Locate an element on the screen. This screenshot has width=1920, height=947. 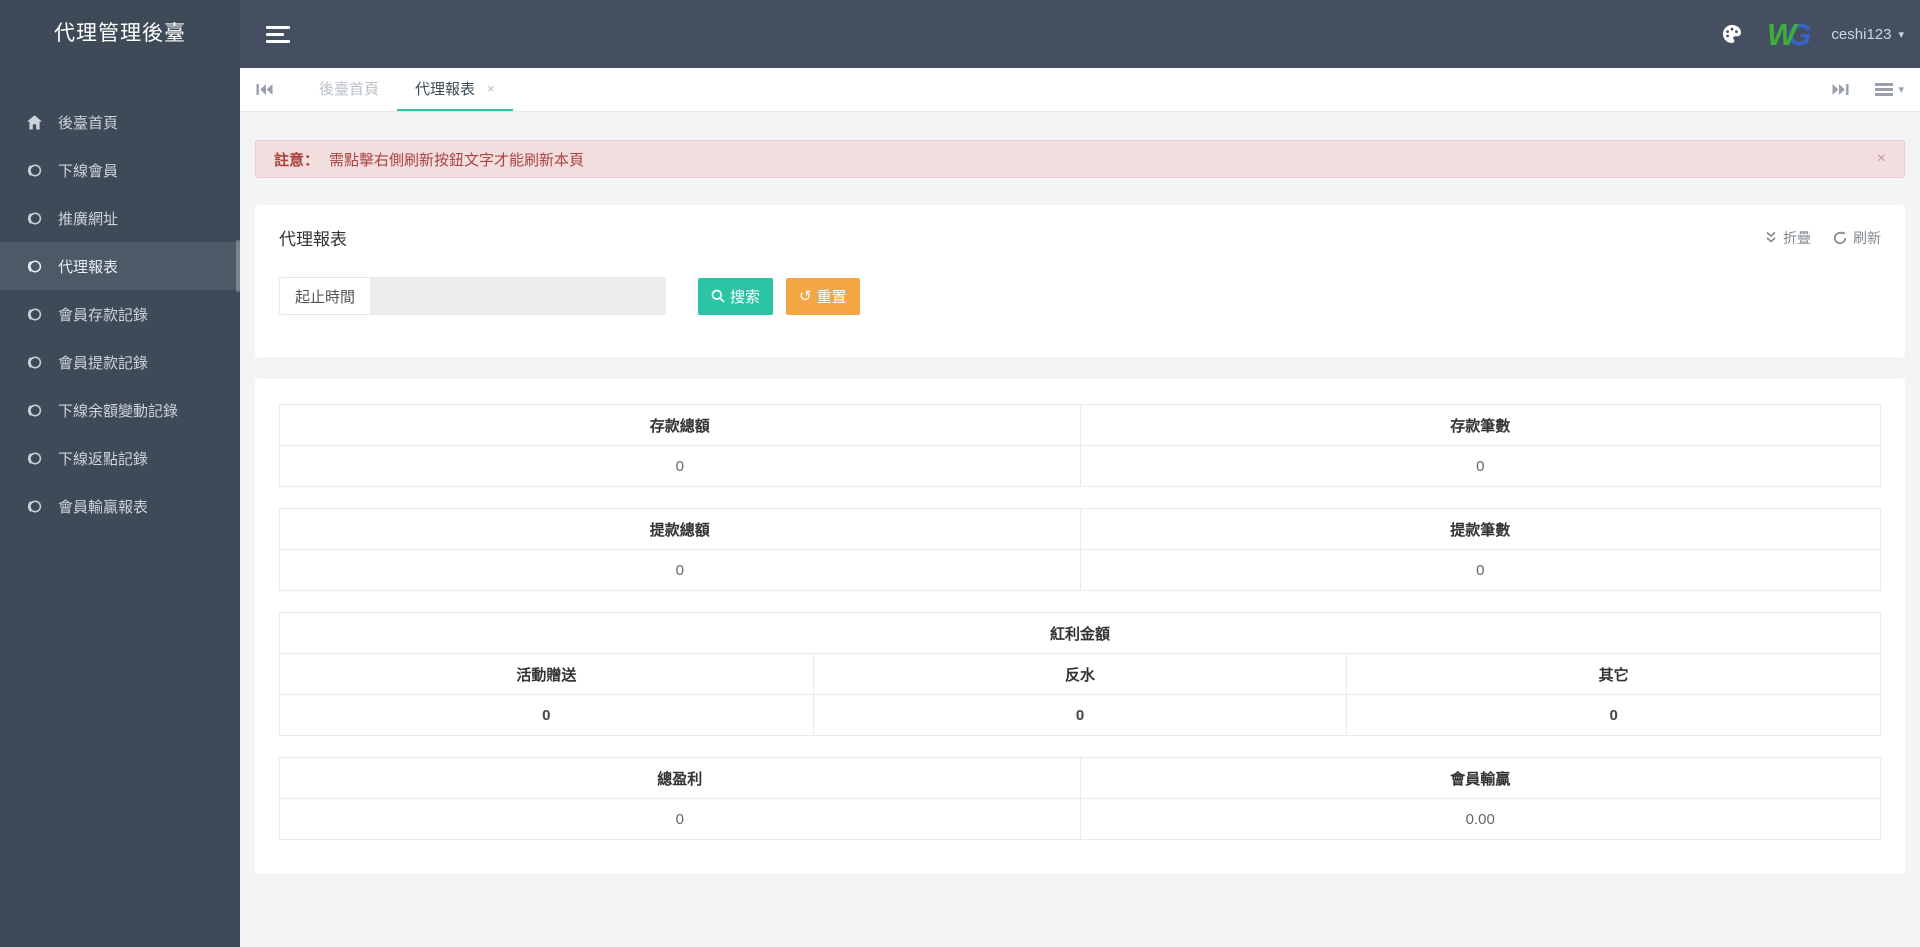
app-title: 代理管理後臺 is located at coordinates (120, 33).